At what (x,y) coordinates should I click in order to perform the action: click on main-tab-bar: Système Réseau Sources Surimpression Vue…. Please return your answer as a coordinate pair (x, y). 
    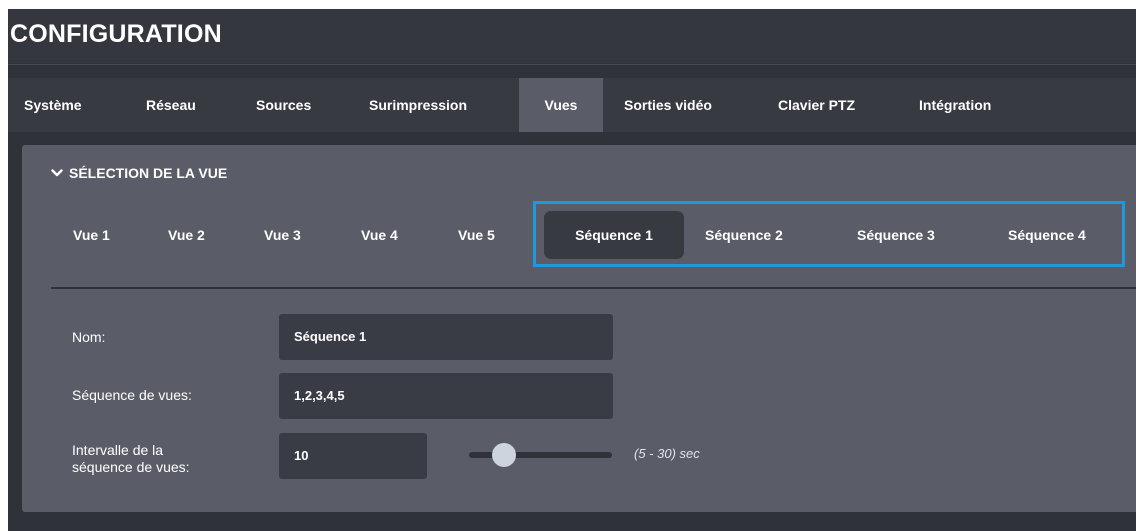
    Looking at the image, I should click on (572, 105).